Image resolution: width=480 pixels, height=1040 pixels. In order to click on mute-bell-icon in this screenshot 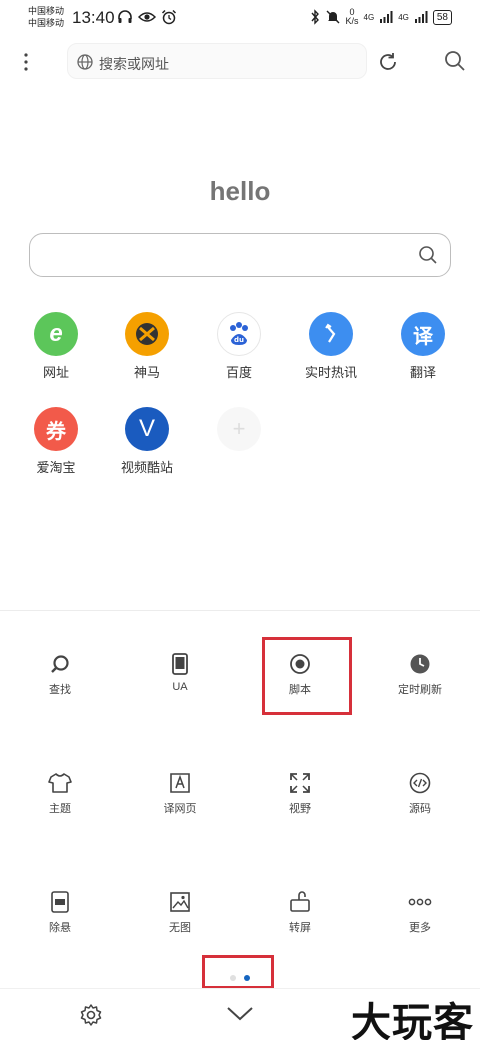, I will do `click(333, 17)`.